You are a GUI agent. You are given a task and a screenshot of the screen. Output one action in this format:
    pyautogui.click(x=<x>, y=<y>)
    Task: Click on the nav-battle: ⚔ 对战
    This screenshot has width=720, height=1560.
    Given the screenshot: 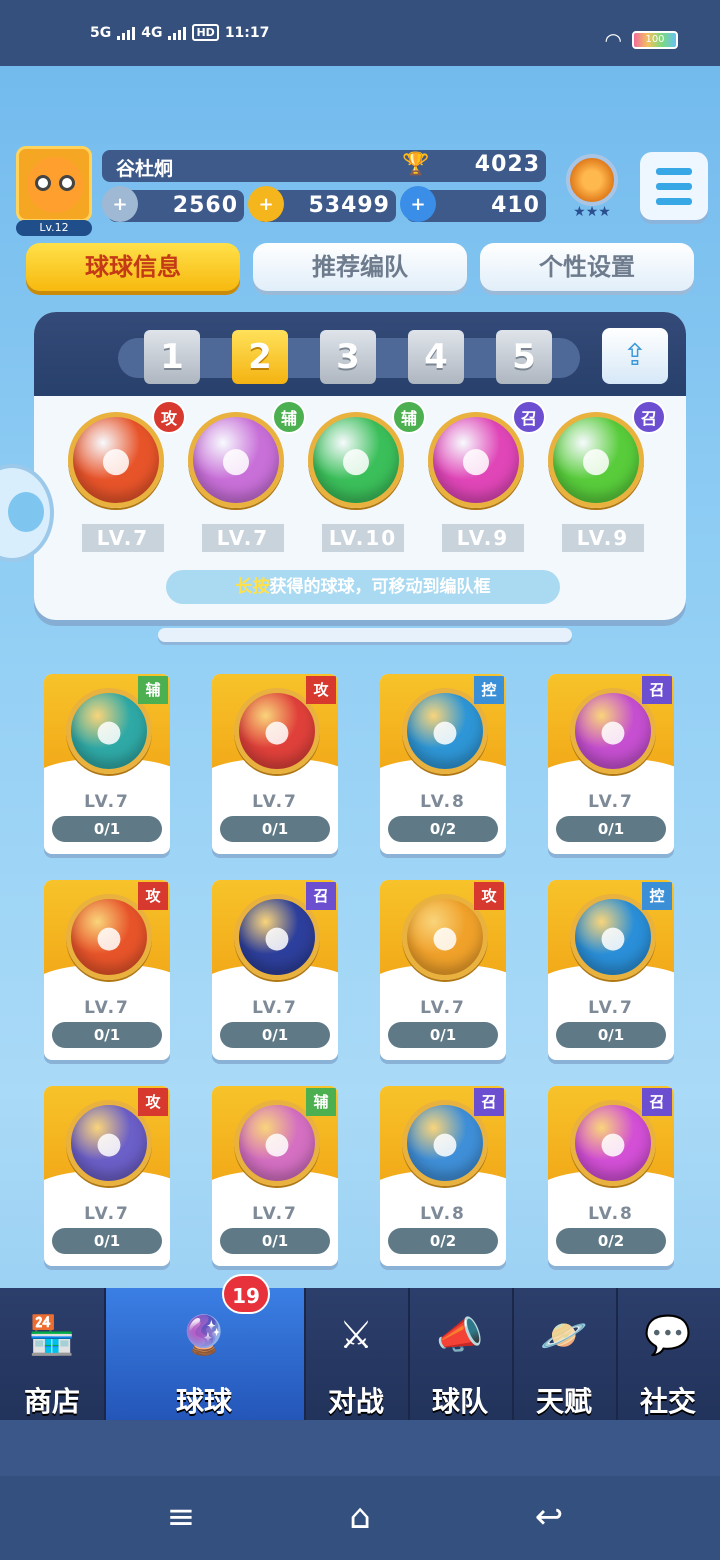 What is the action you would take?
    pyautogui.click(x=356, y=1354)
    